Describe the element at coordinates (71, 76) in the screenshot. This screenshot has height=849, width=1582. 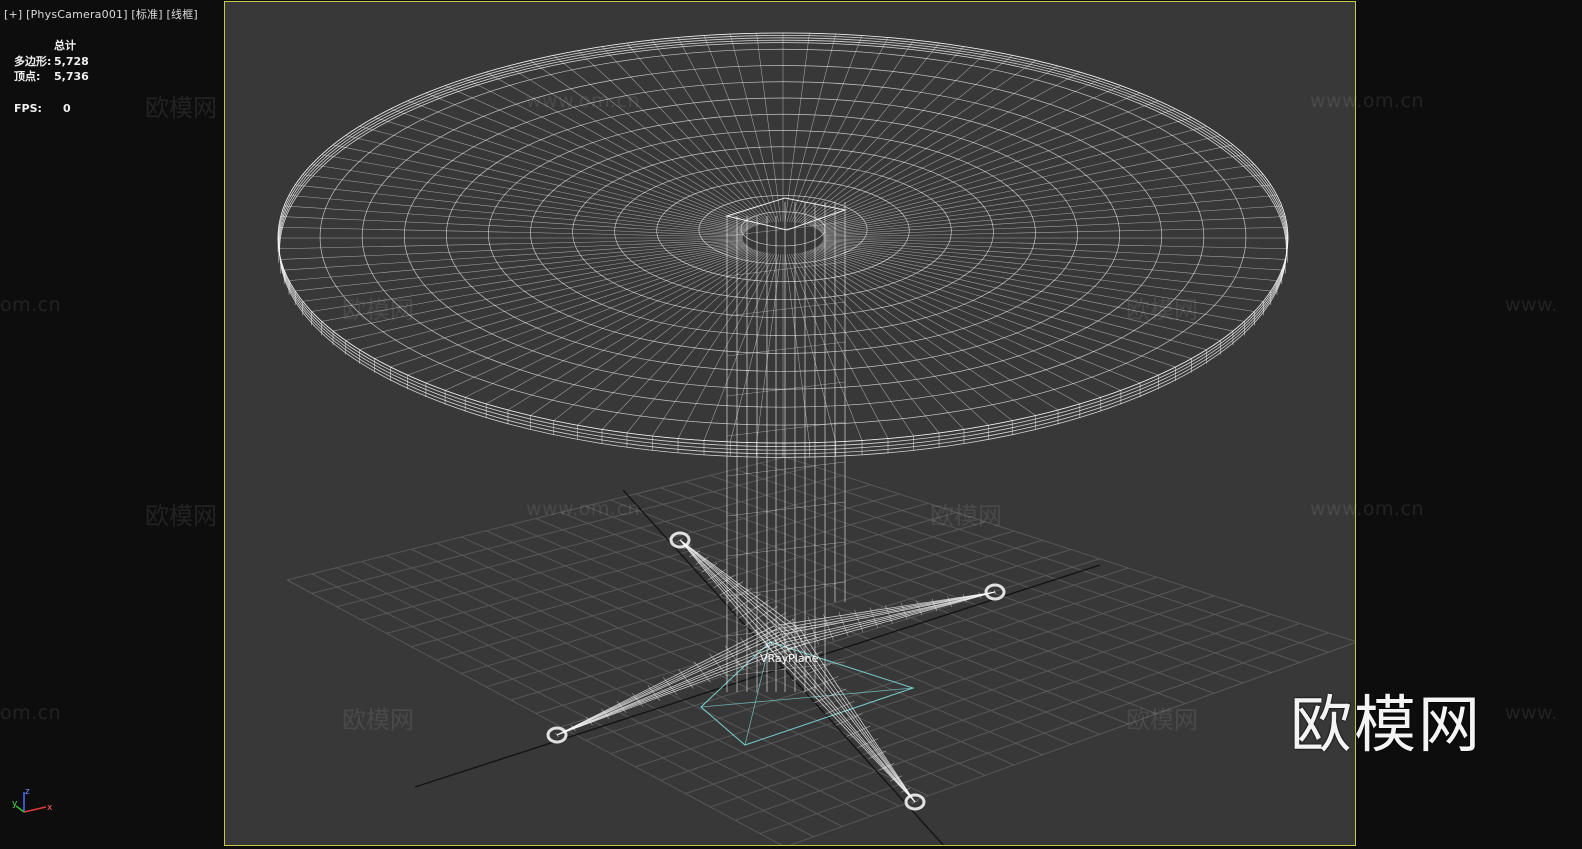
I see `verts-value: 5,736` at that location.